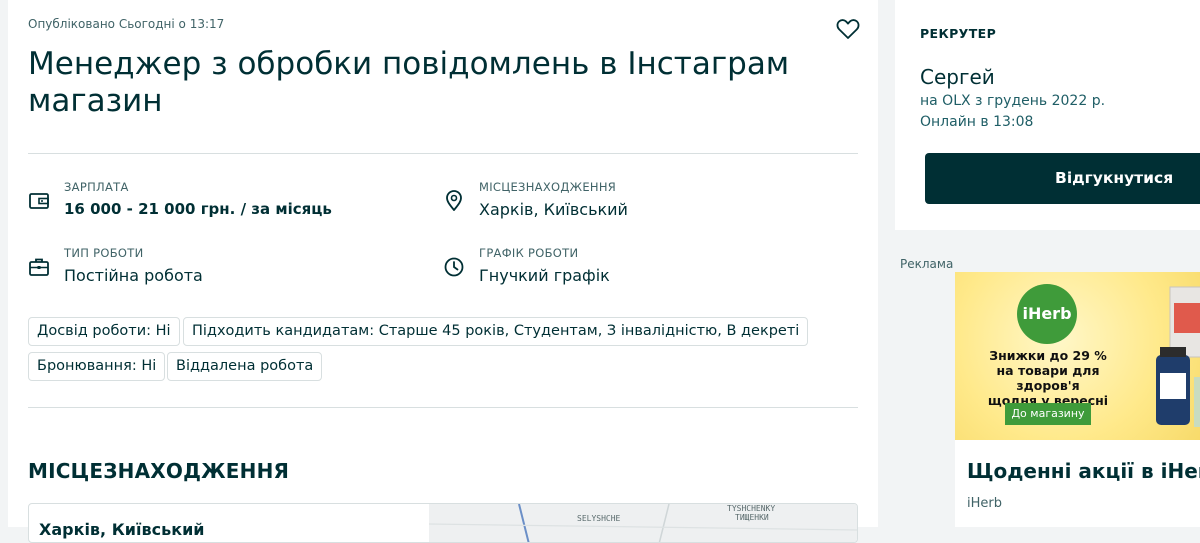  What do you see at coordinates (752, 517) in the screenshot?
I see `map-label: ТИЩЕНКИ` at bounding box center [752, 517].